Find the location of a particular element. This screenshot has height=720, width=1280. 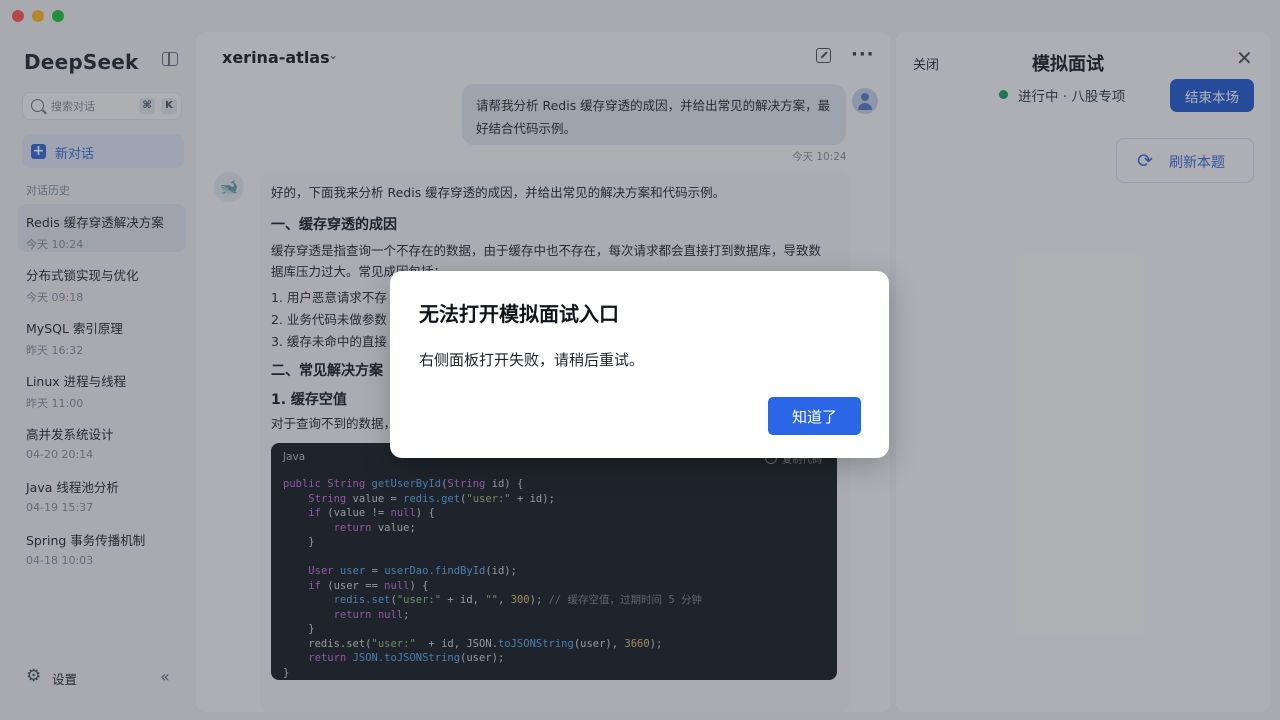

dialog-title: 无法打开模拟面试入口 is located at coordinates (519, 314).